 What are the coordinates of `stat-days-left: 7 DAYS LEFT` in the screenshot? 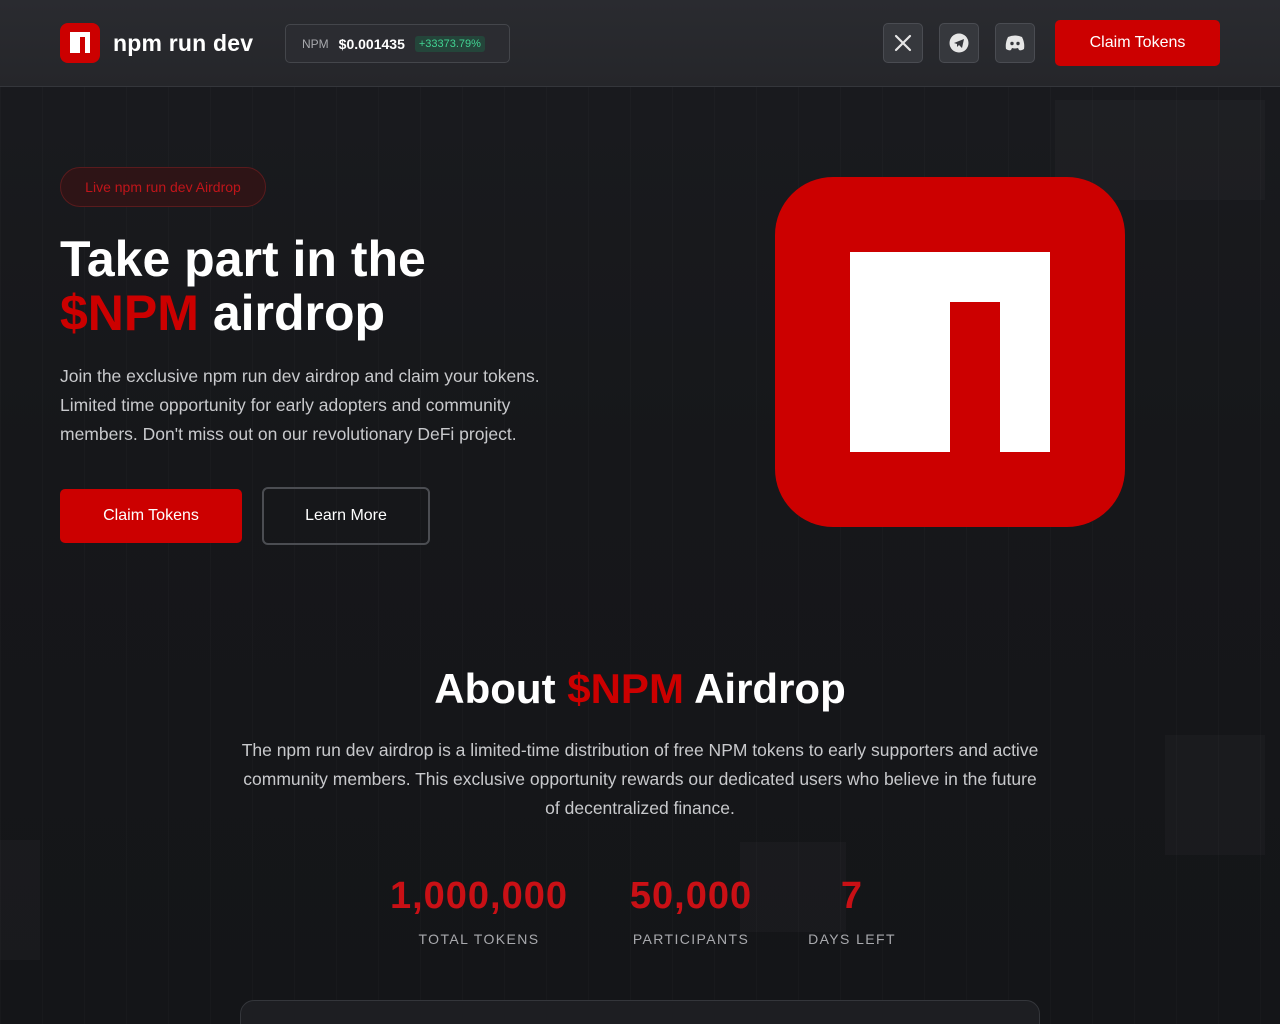 It's located at (852, 909).